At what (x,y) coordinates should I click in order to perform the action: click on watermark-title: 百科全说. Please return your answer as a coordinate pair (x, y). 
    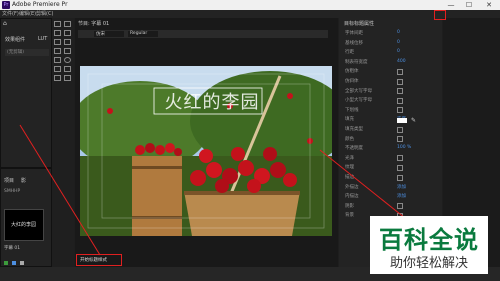
    Looking at the image, I should click on (429, 240).